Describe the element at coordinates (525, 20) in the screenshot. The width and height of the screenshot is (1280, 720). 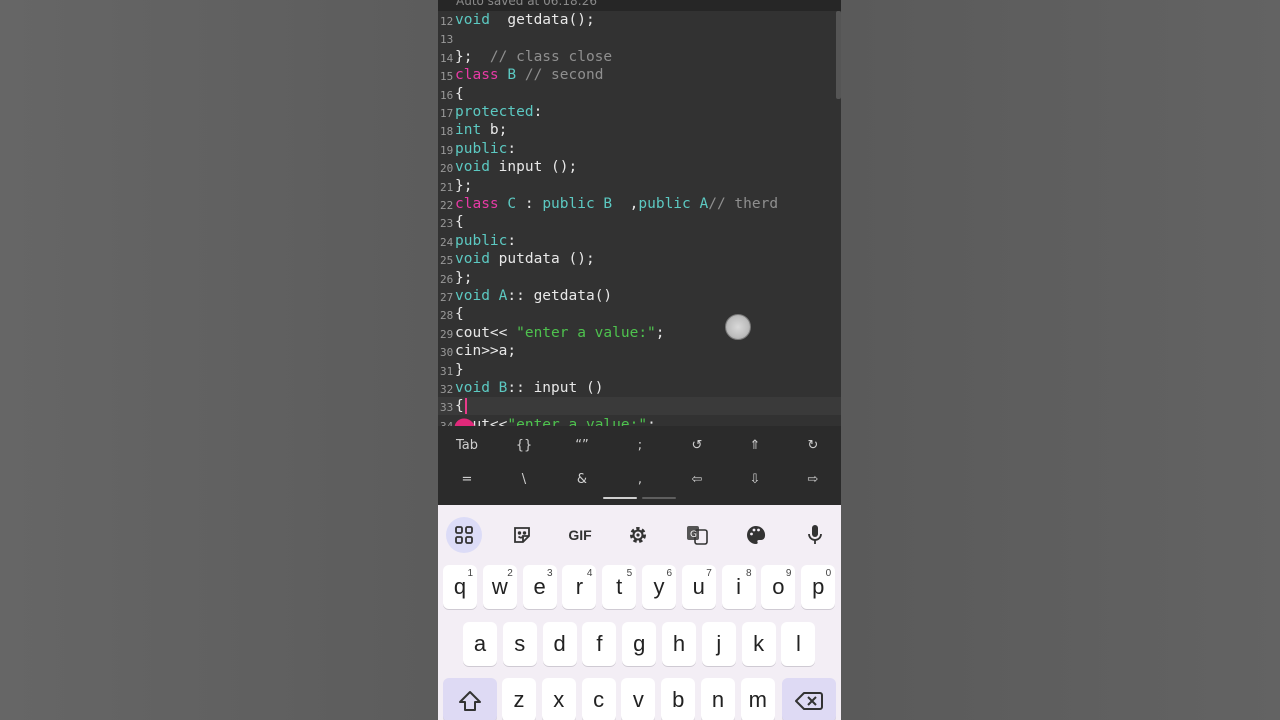
I see `code-text: void getdata();` at that location.